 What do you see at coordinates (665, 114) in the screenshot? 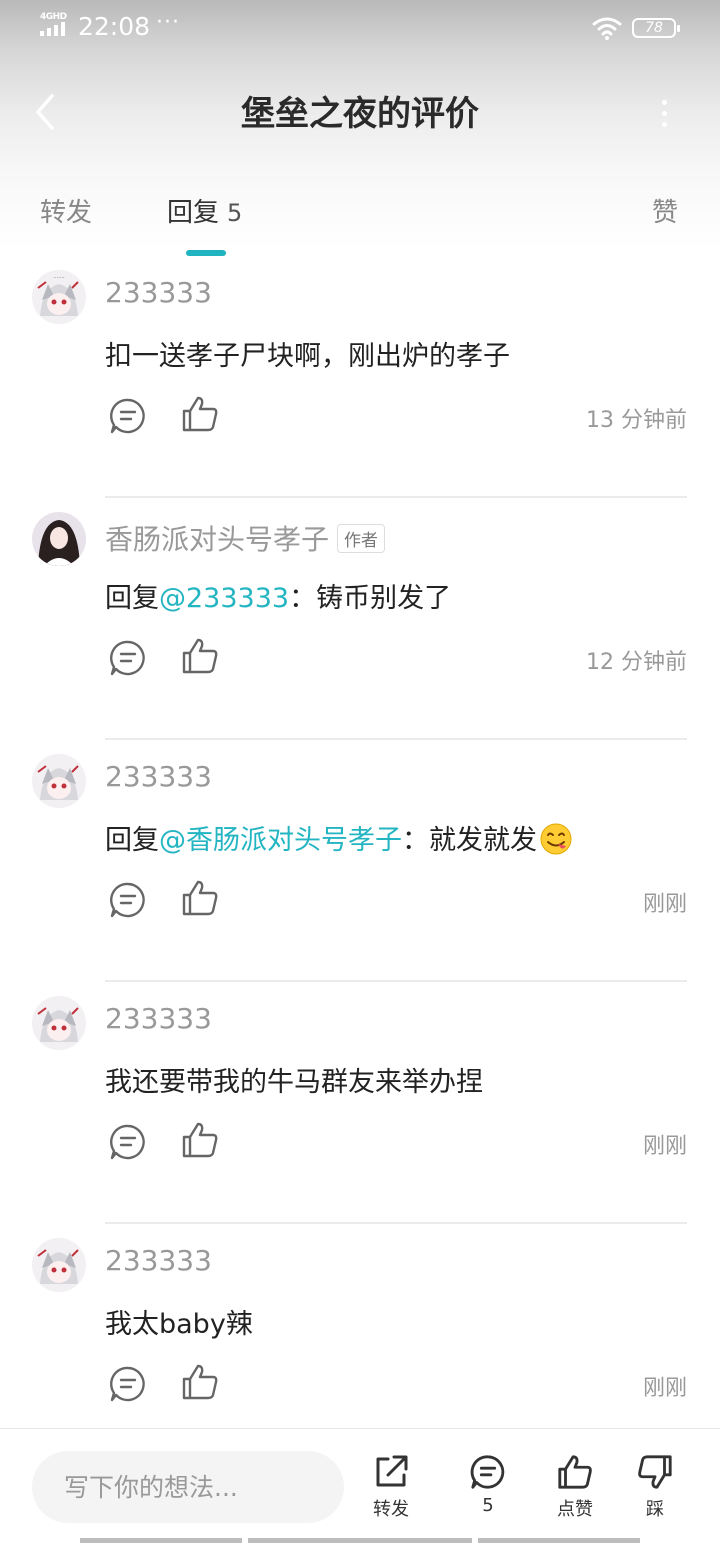
I see `more-options-button` at bounding box center [665, 114].